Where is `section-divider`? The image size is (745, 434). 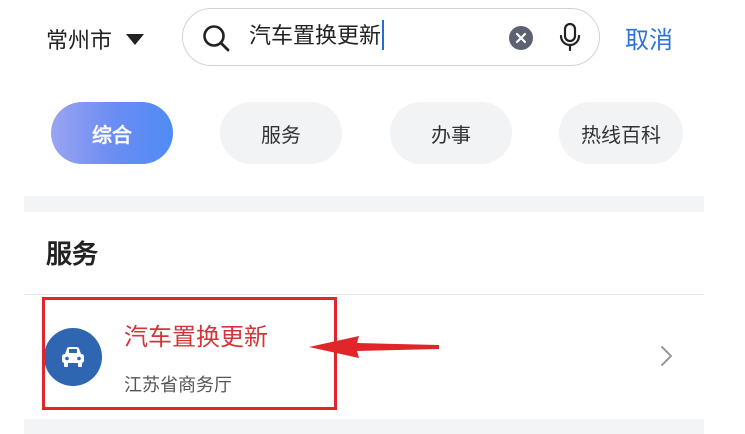
section-divider is located at coordinates (364, 204).